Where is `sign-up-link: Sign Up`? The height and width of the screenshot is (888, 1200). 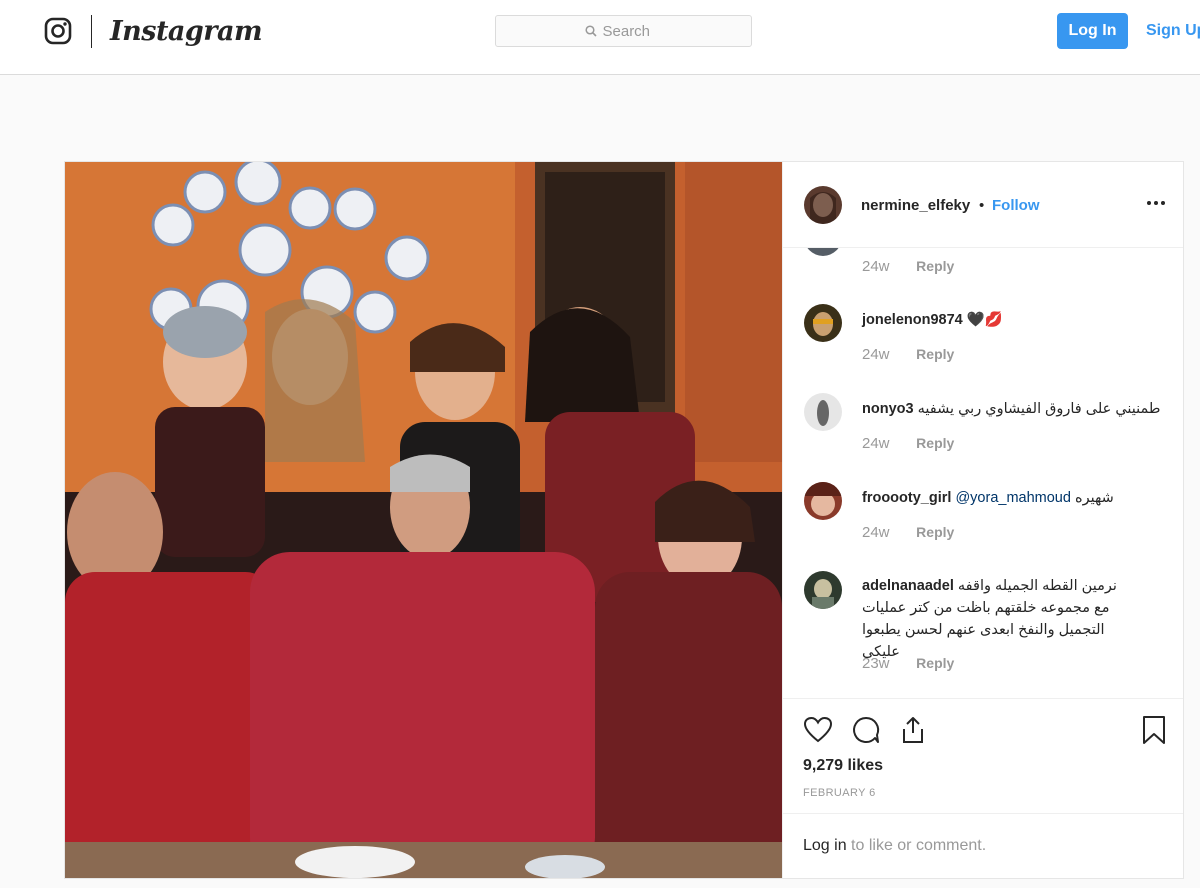
sign-up-link: Sign Up is located at coordinates (1173, 31).